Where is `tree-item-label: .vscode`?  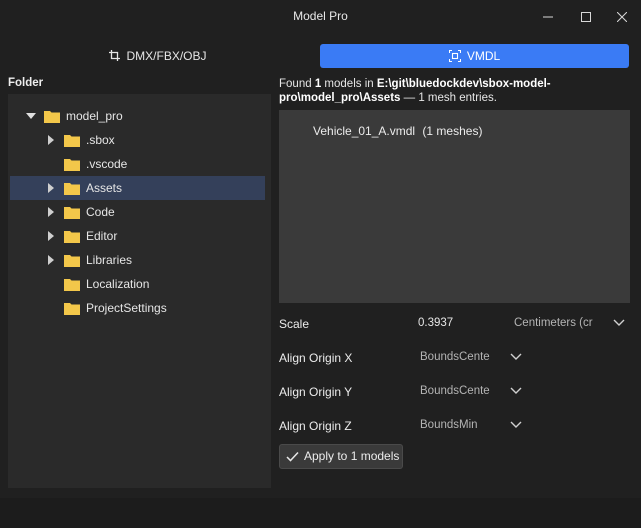 tree-item-label: .vscode is located at coordinates (107, 164).